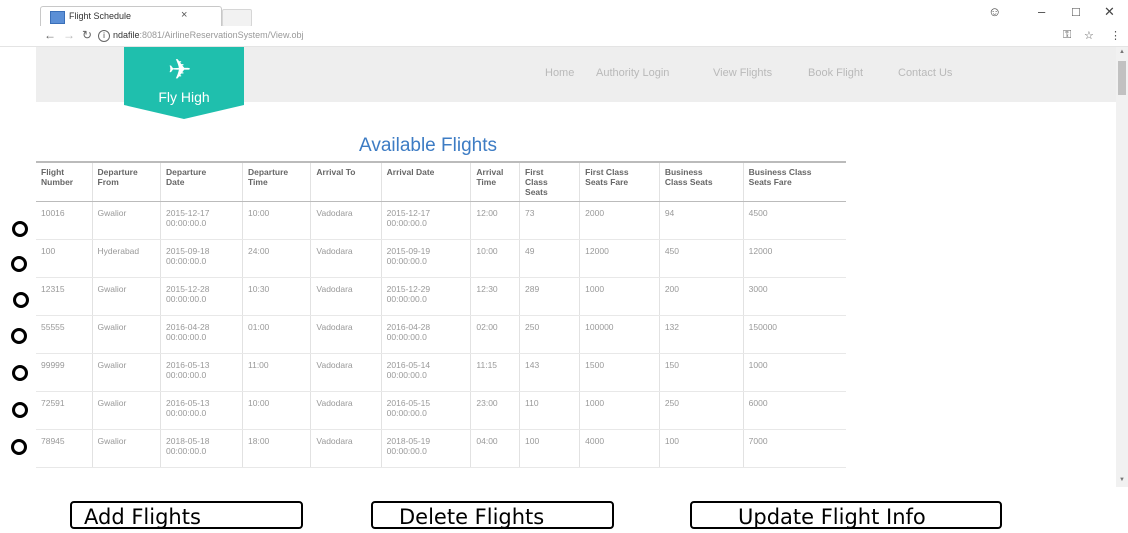  Describe the element at coordinates (1122, 480) in the screenshot. I see `scroll-down-icon: ▼` at that location.